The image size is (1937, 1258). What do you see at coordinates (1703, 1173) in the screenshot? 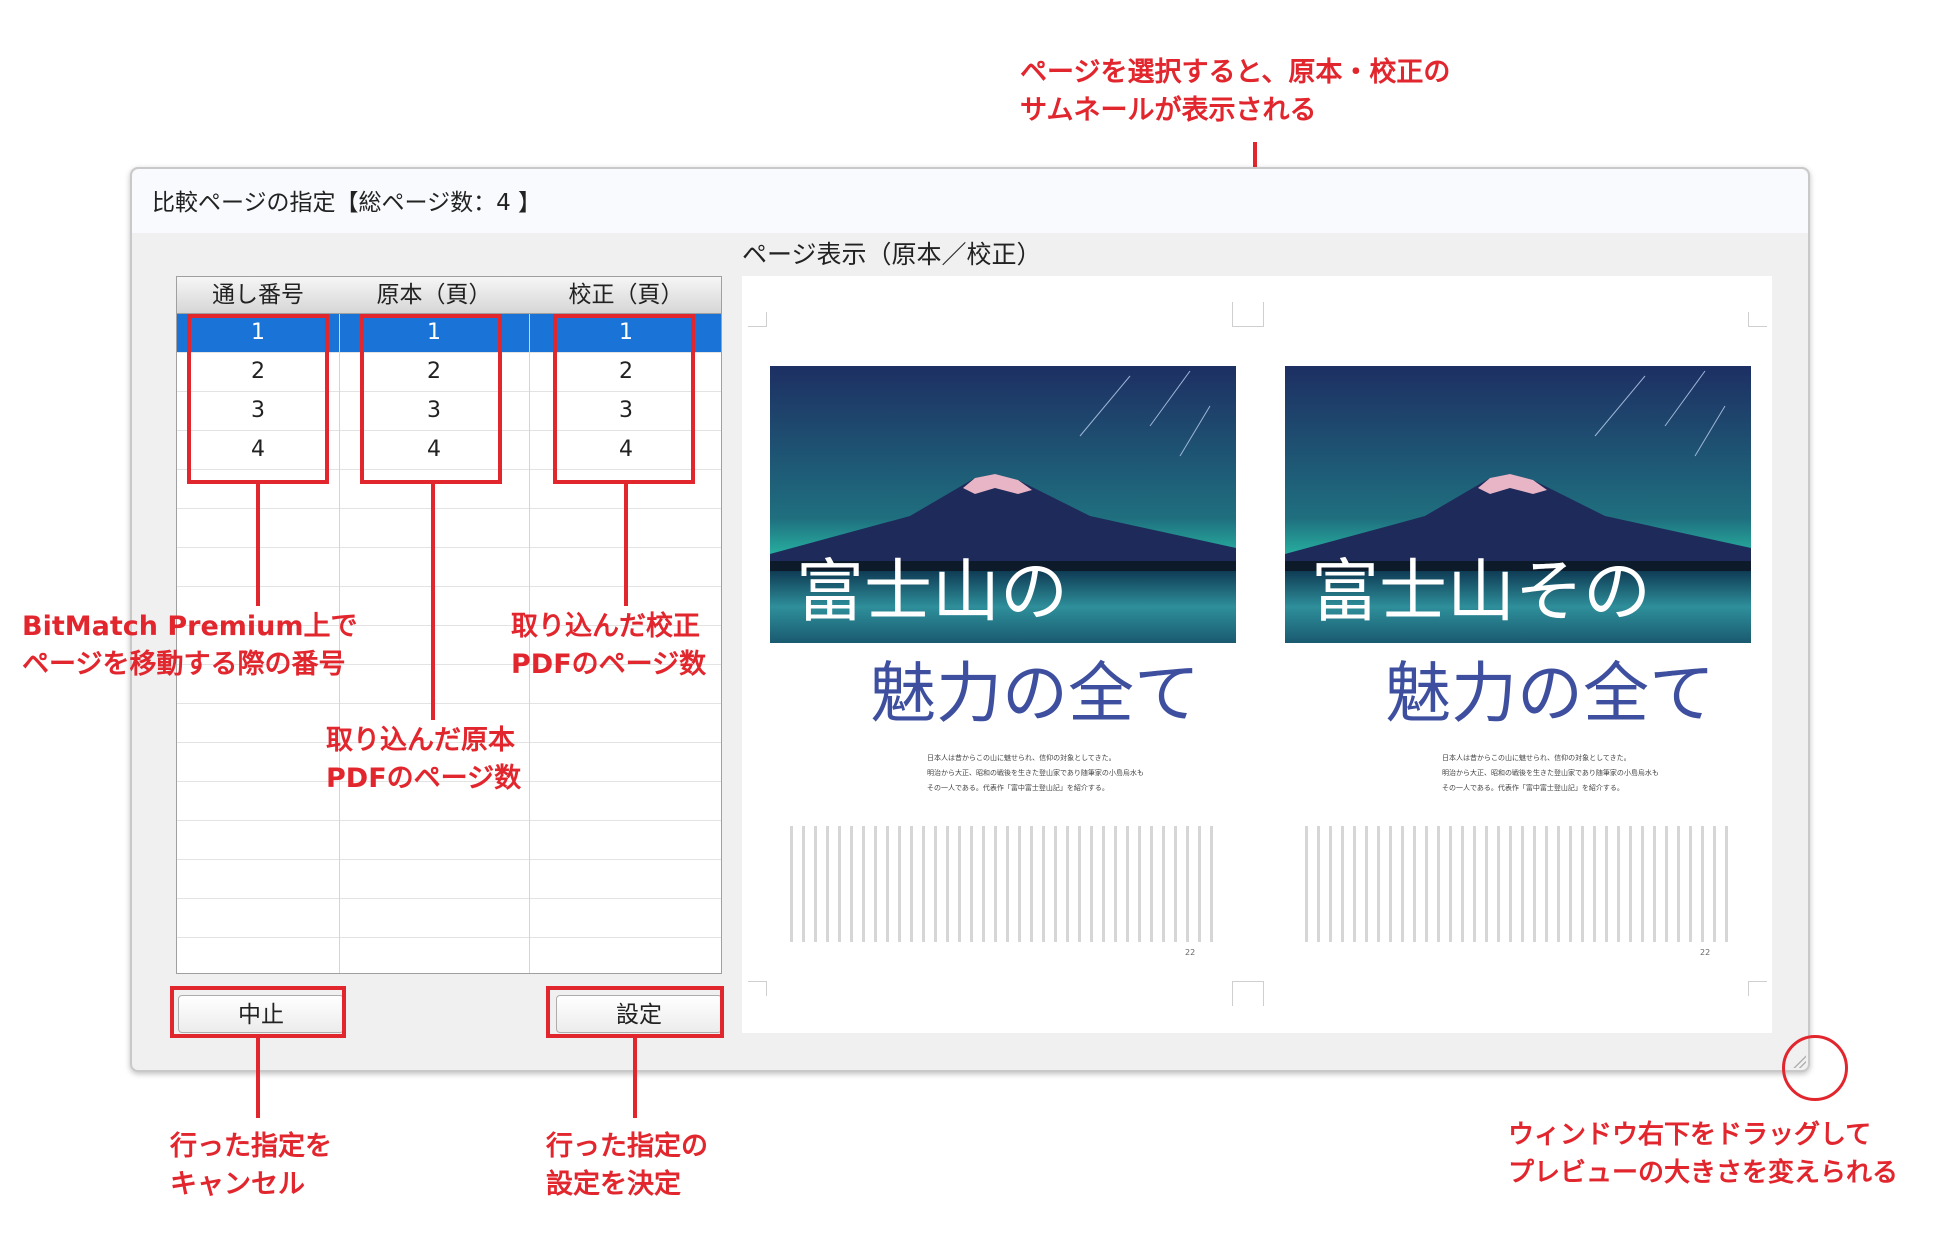
I see `annotation-line: プレビューの大きさを変えられる` at bounding box center [1703, 1173].